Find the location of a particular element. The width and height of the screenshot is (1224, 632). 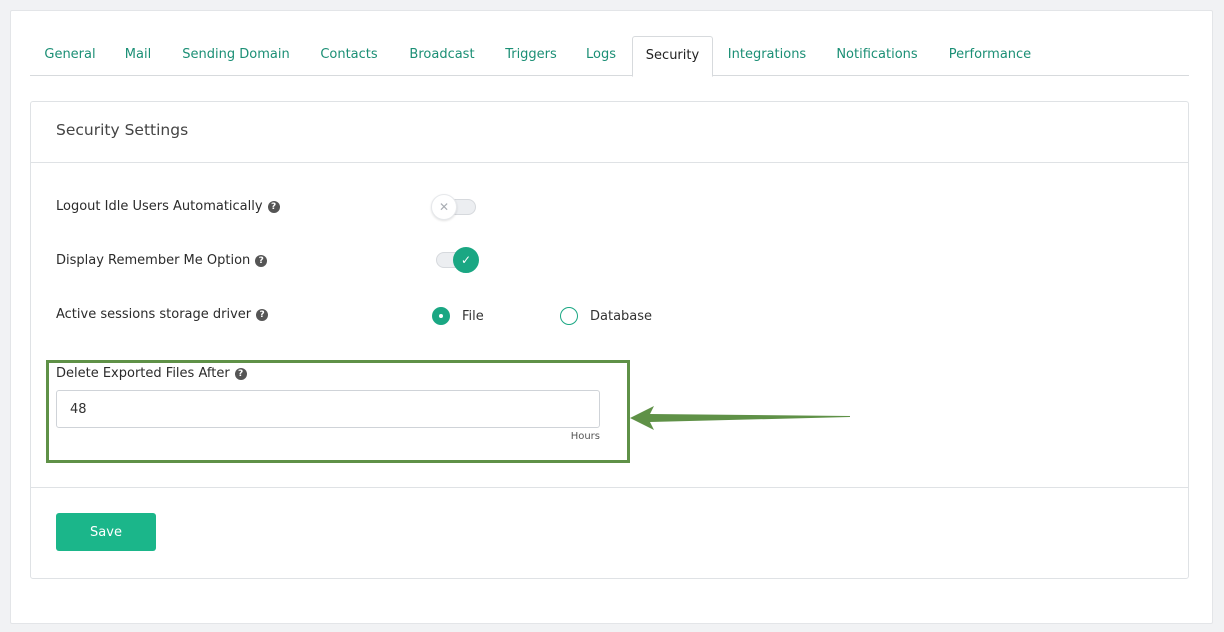

tab-mail: Mail is located at coordinates (138, 56).